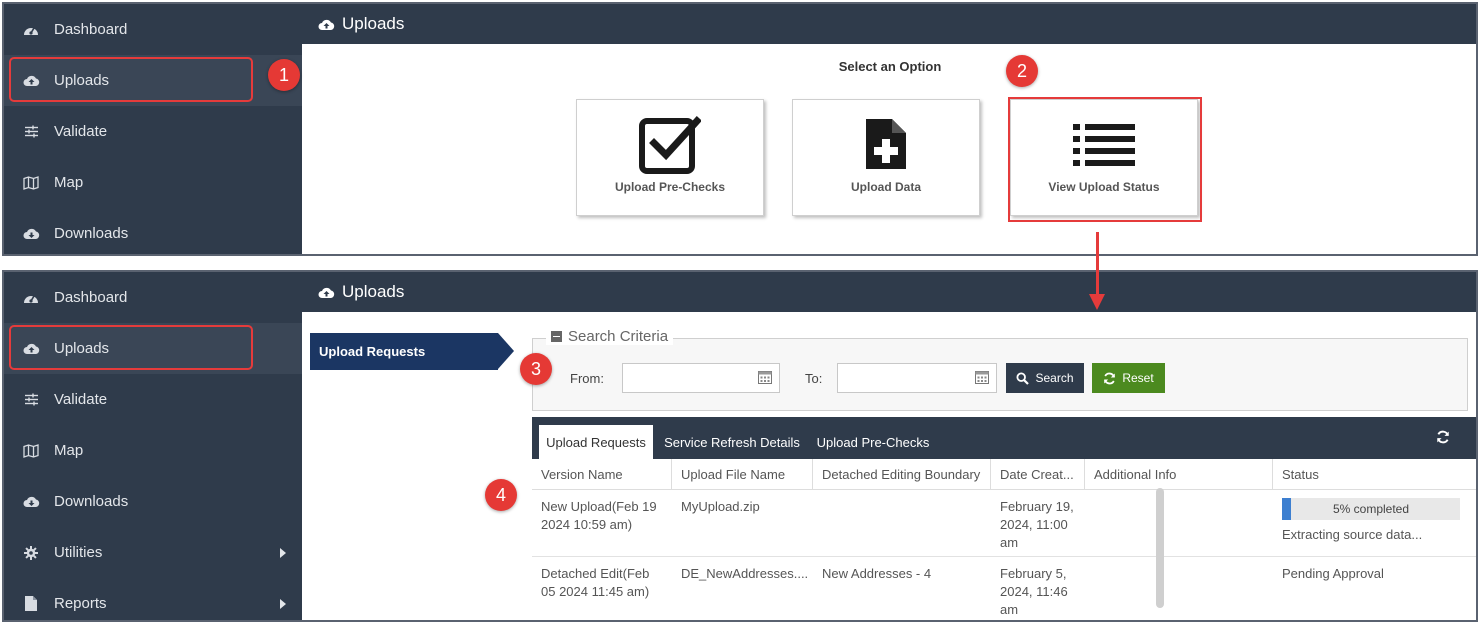 This screenshot has height=624, width=1480. I want to click on to-label: To:, so click(814, 378).